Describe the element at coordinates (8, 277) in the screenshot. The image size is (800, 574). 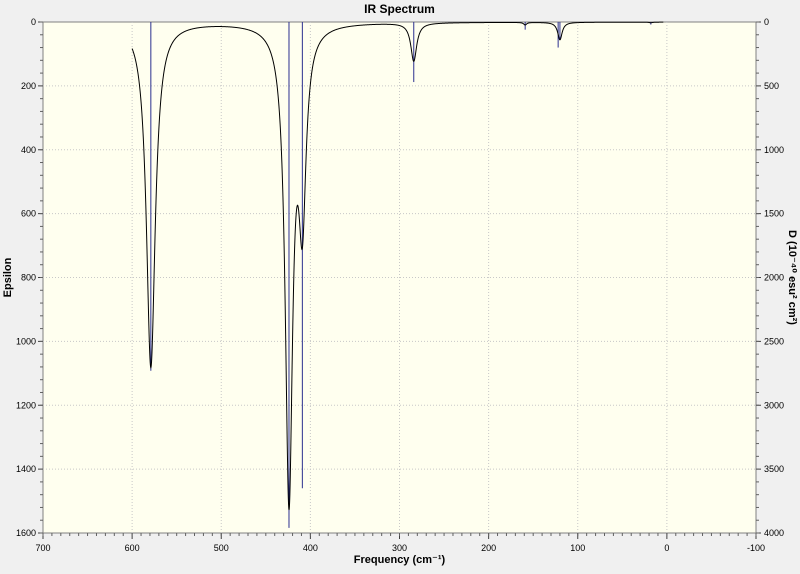
I see `y-axis-left-label: Epsilon` at that location.